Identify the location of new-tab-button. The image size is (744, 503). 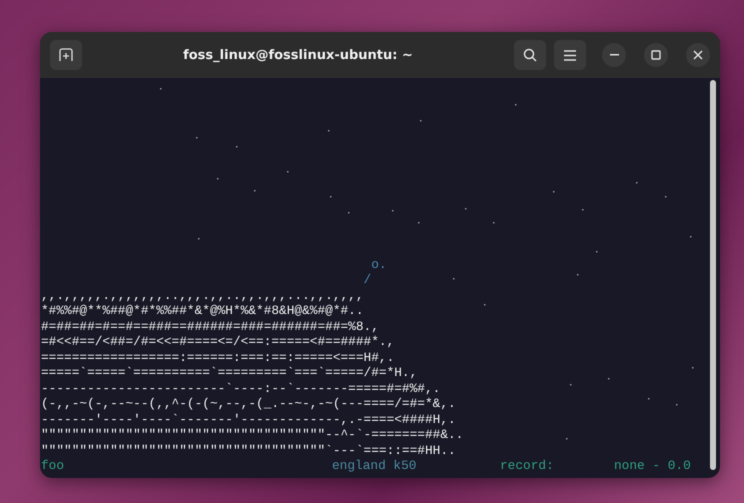
(66, 55).